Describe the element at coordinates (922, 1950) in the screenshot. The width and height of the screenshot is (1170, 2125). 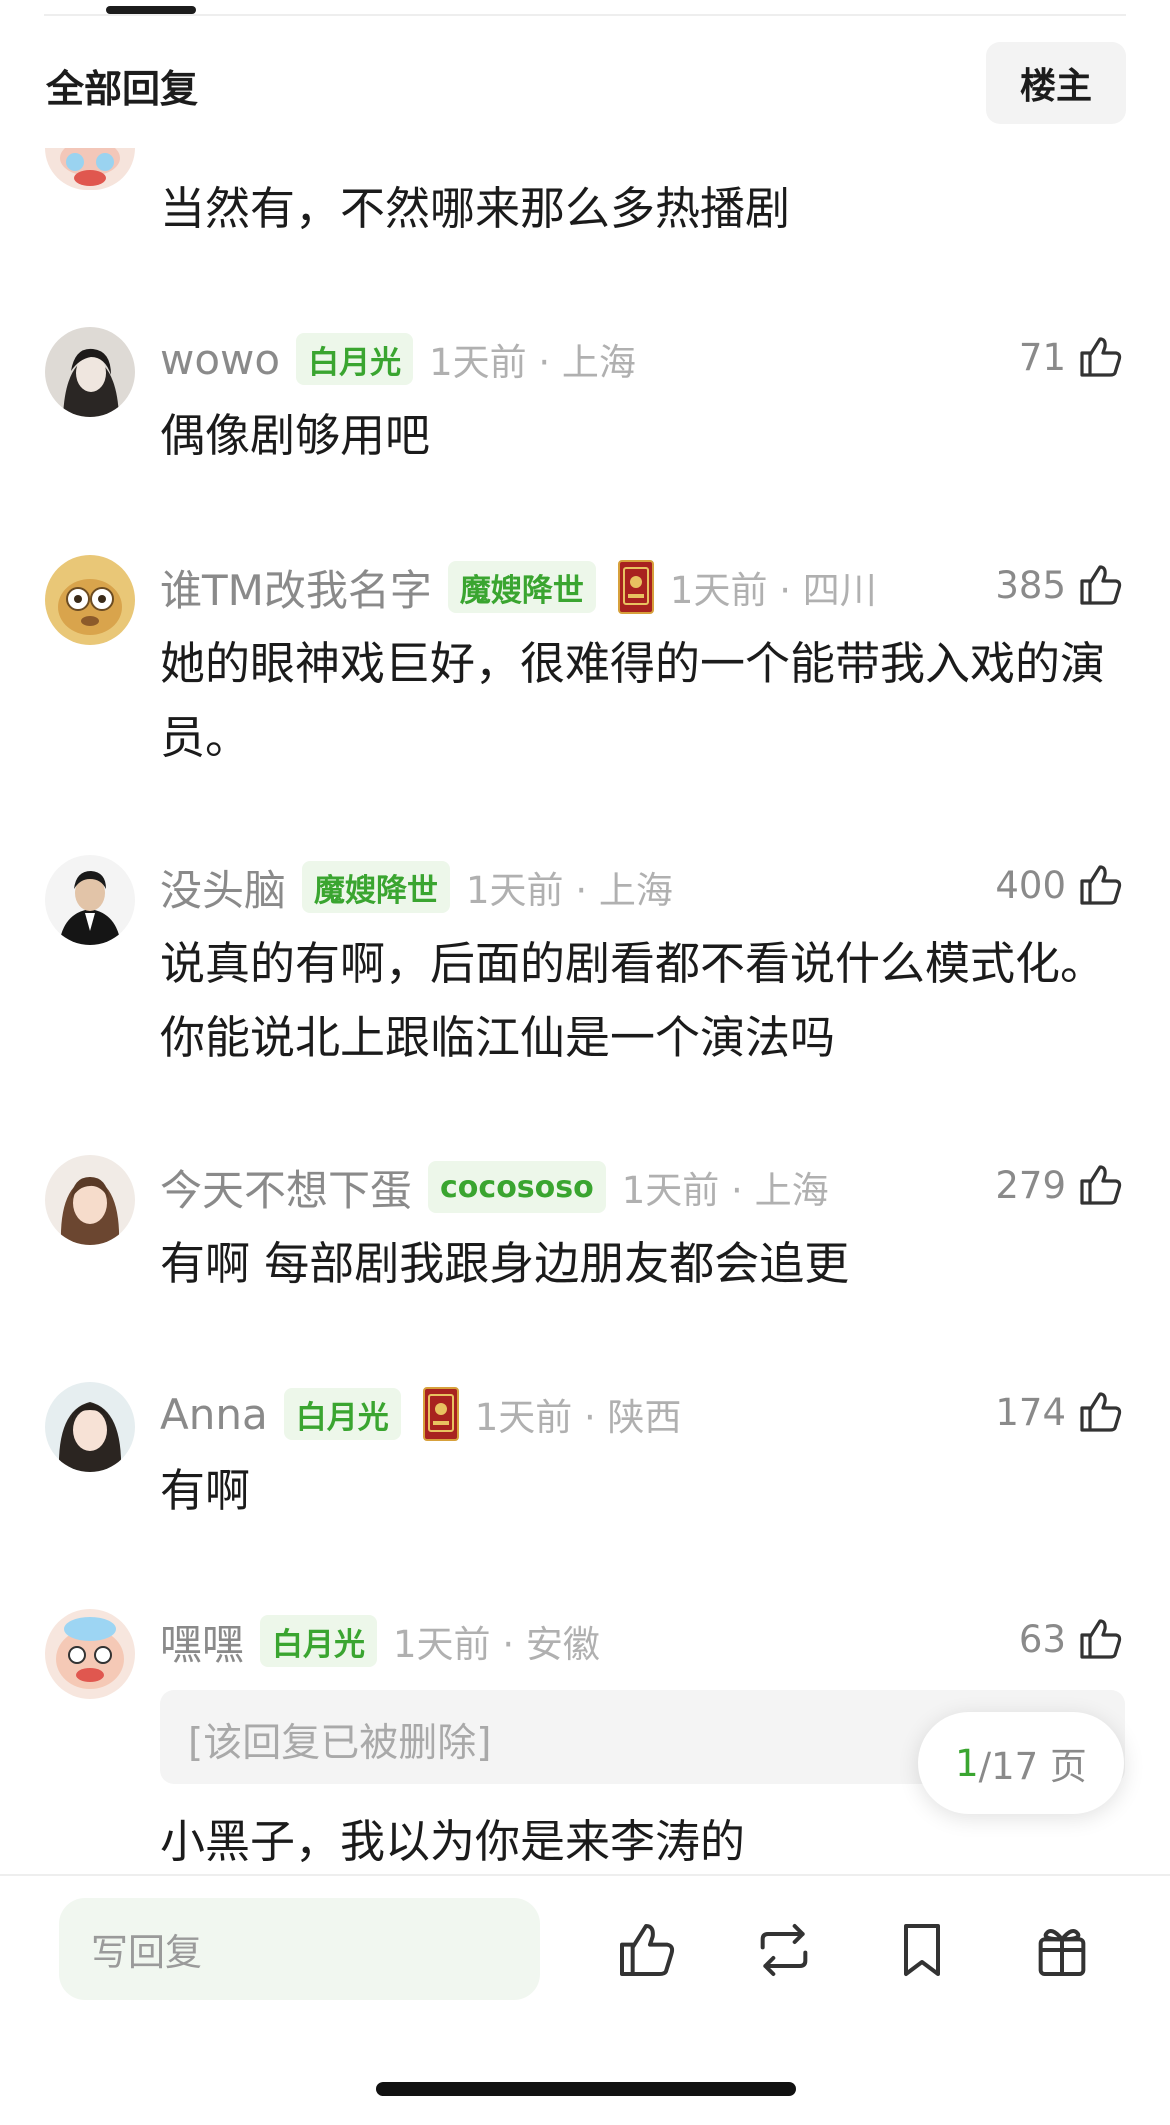
I see `bookmark-icon` at that location.